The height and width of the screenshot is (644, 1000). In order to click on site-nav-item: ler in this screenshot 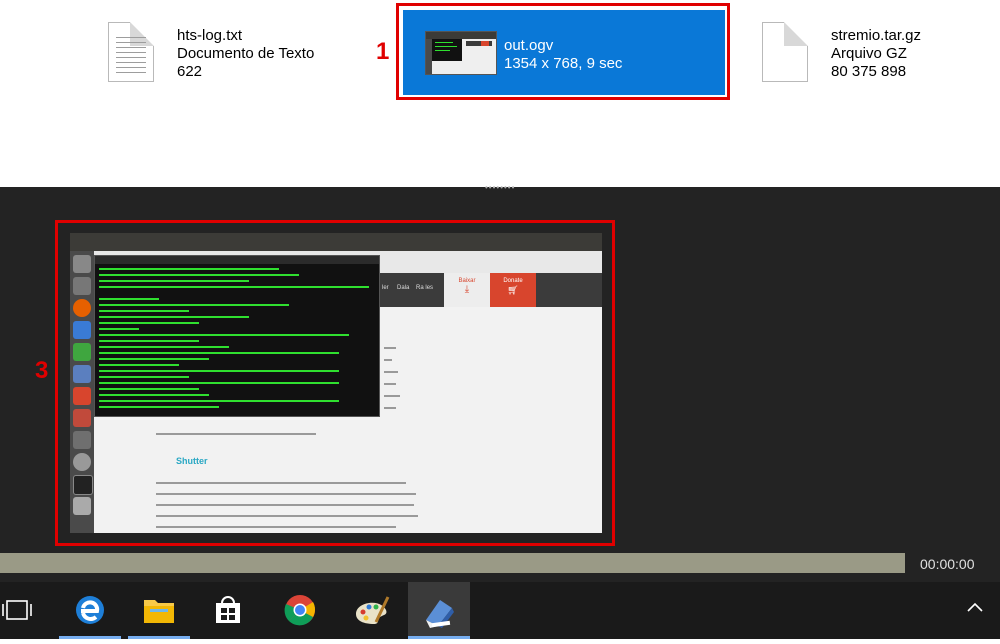, I will do `click(385, 288)`.